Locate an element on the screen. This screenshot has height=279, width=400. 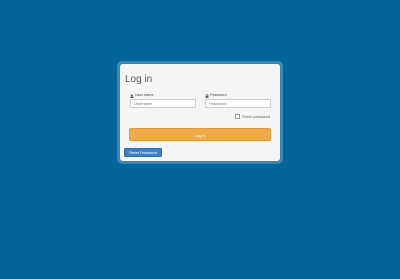
show-password-toggle: Show password is located at coordinates (252, 116).